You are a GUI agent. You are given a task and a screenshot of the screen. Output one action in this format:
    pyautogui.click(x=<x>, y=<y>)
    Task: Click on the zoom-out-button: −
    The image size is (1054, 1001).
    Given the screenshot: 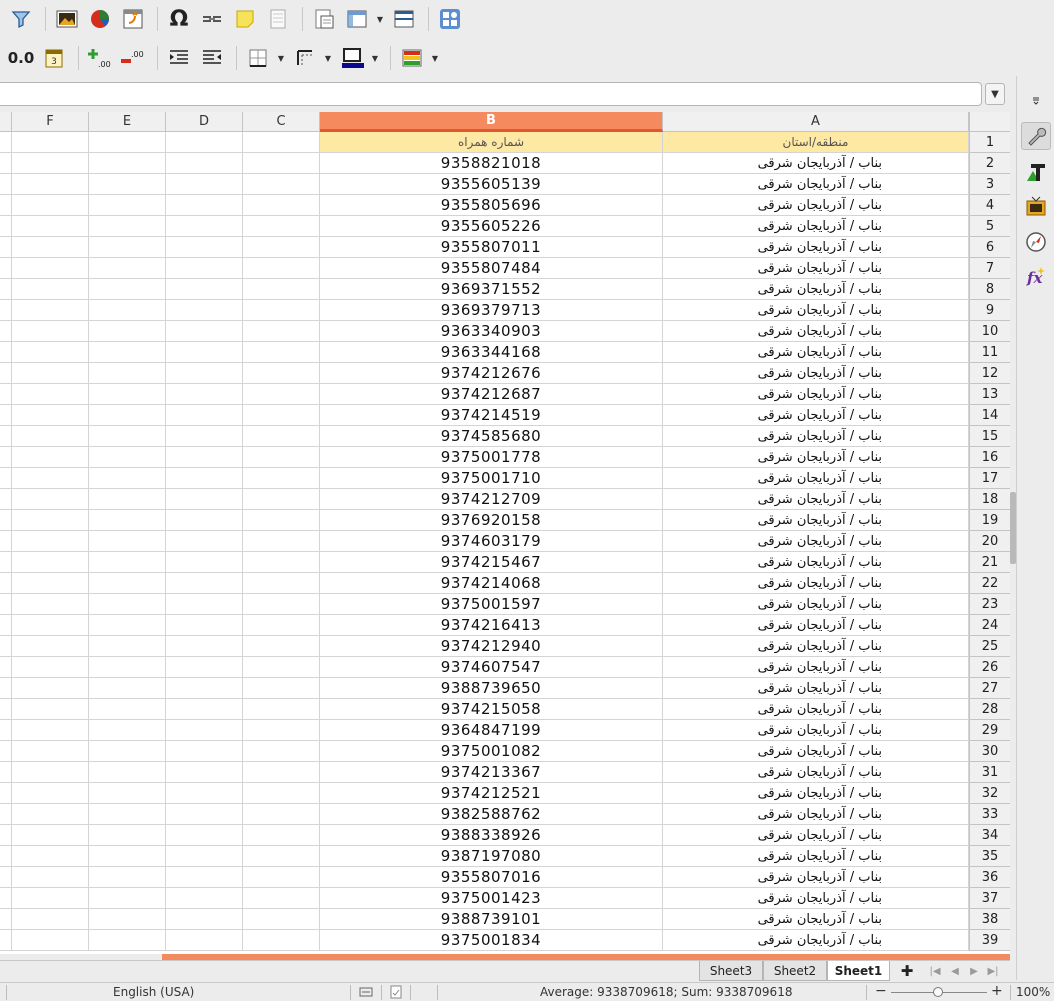 What is the action you would take?
    pyautogui.click(x=881, y=991)
    